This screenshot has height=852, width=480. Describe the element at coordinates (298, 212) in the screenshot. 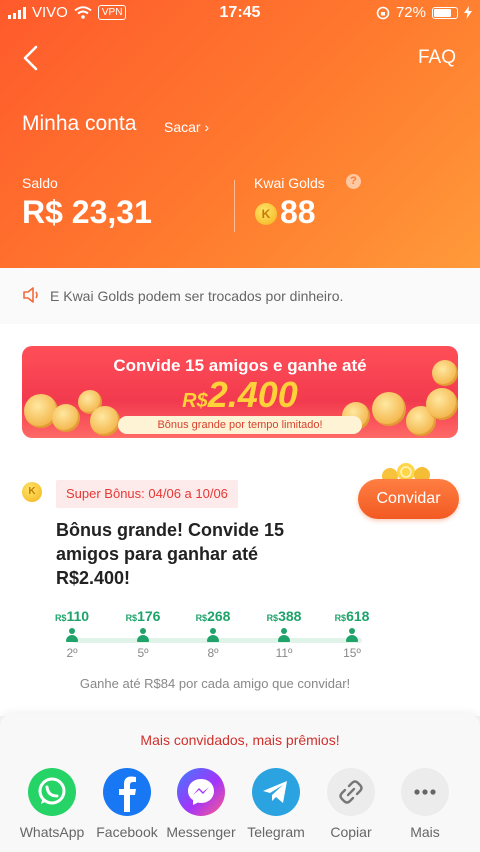

I see `gold-value: 88` at that location.